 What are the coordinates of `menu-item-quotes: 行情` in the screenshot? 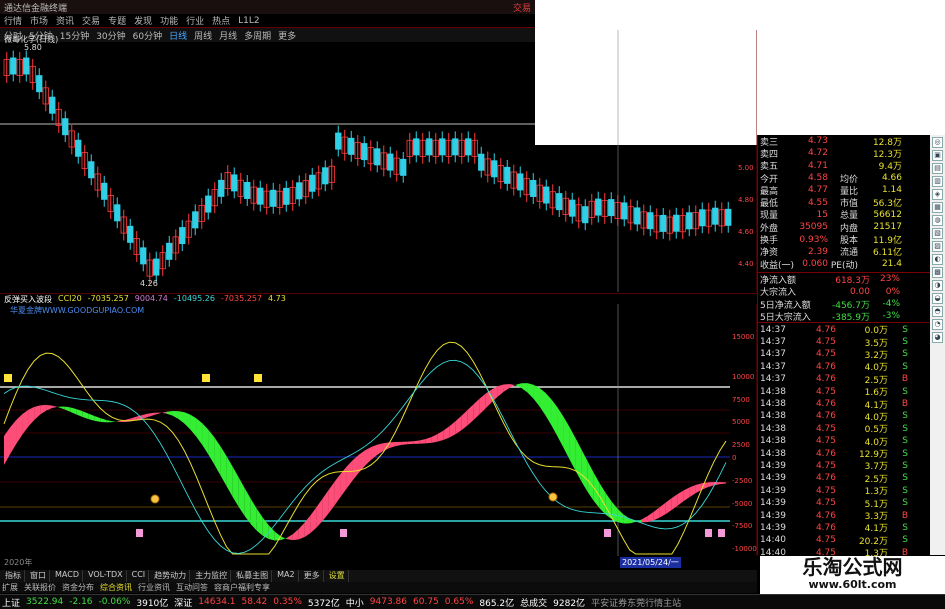 It's located at (13, 20).